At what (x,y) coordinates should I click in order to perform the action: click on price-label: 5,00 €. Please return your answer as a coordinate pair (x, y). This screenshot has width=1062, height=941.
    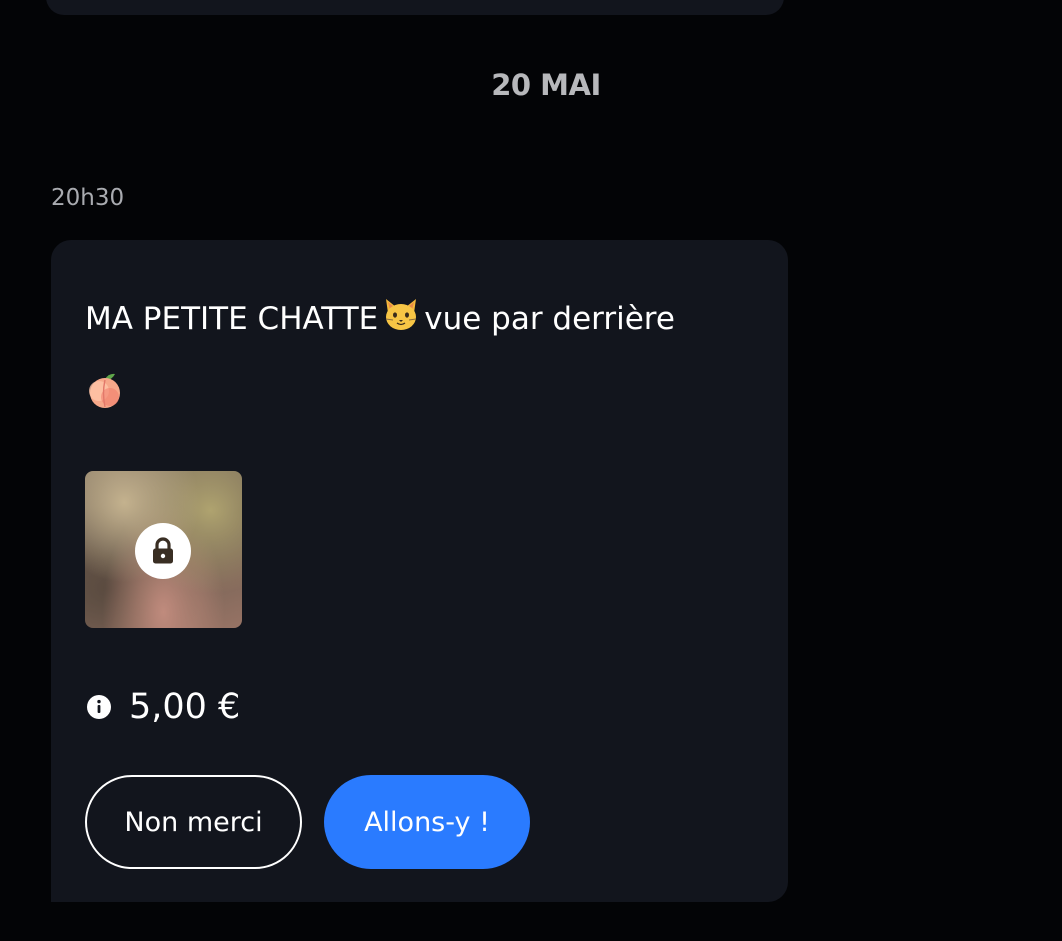
    Looking at the image, I should click on (185, 707).